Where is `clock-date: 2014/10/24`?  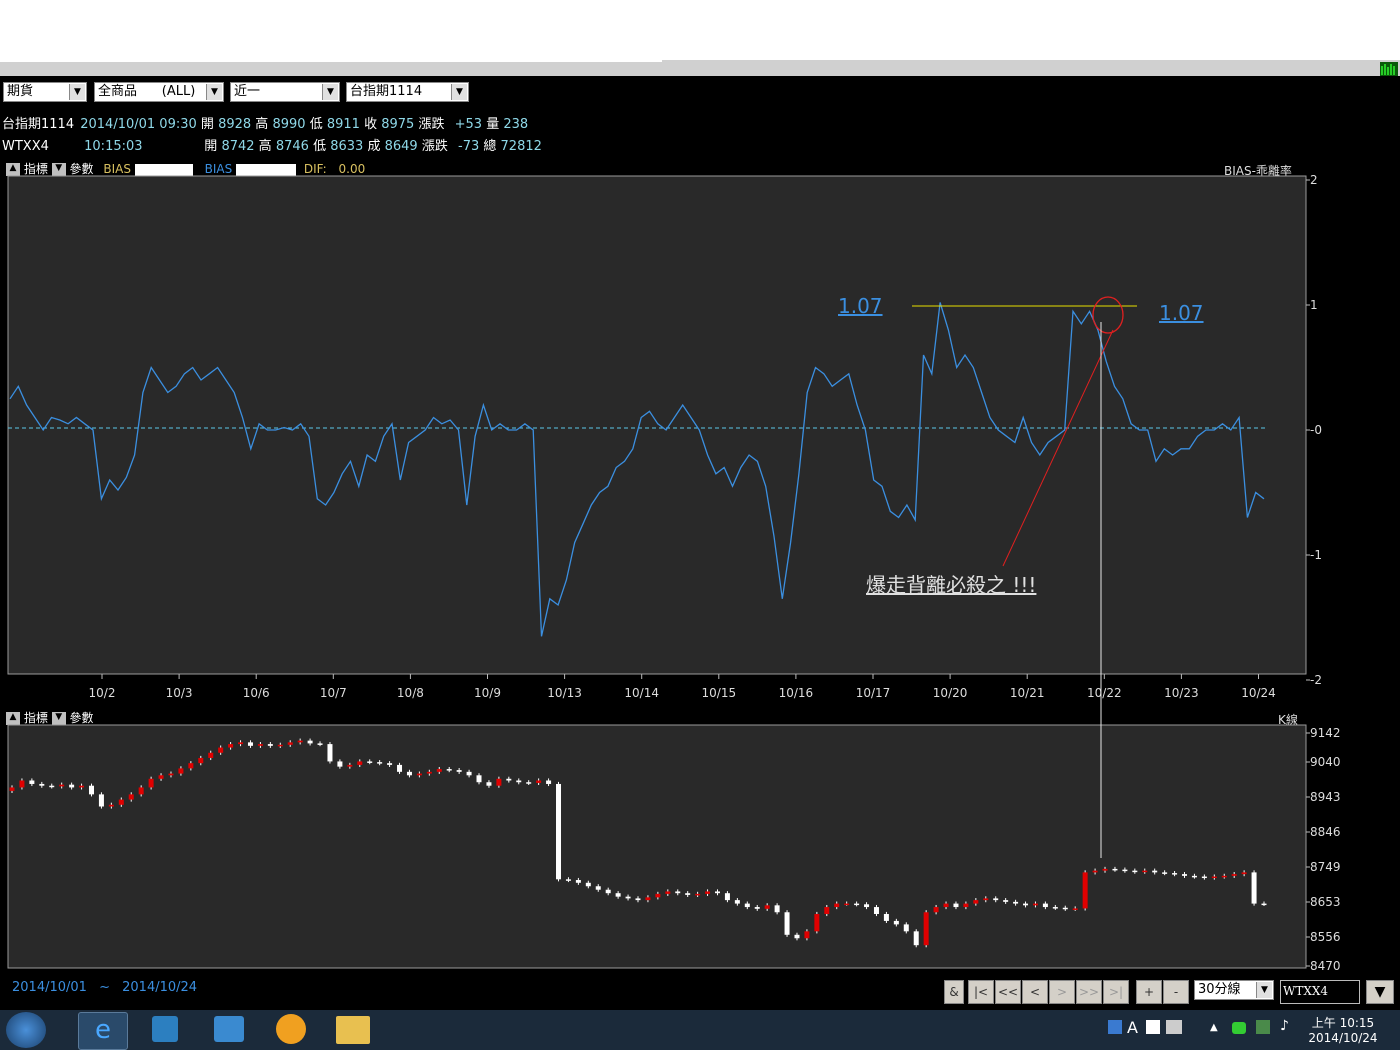 clock-date: 2014/10/24 is located at coordinates (1343, 1038).